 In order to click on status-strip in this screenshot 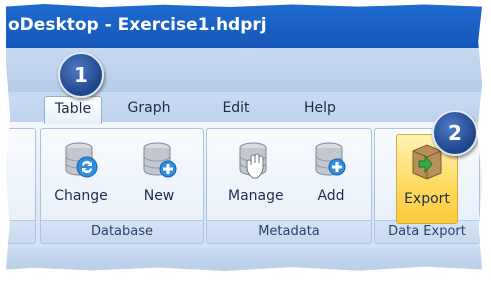, I will do `click(244, 259)`.